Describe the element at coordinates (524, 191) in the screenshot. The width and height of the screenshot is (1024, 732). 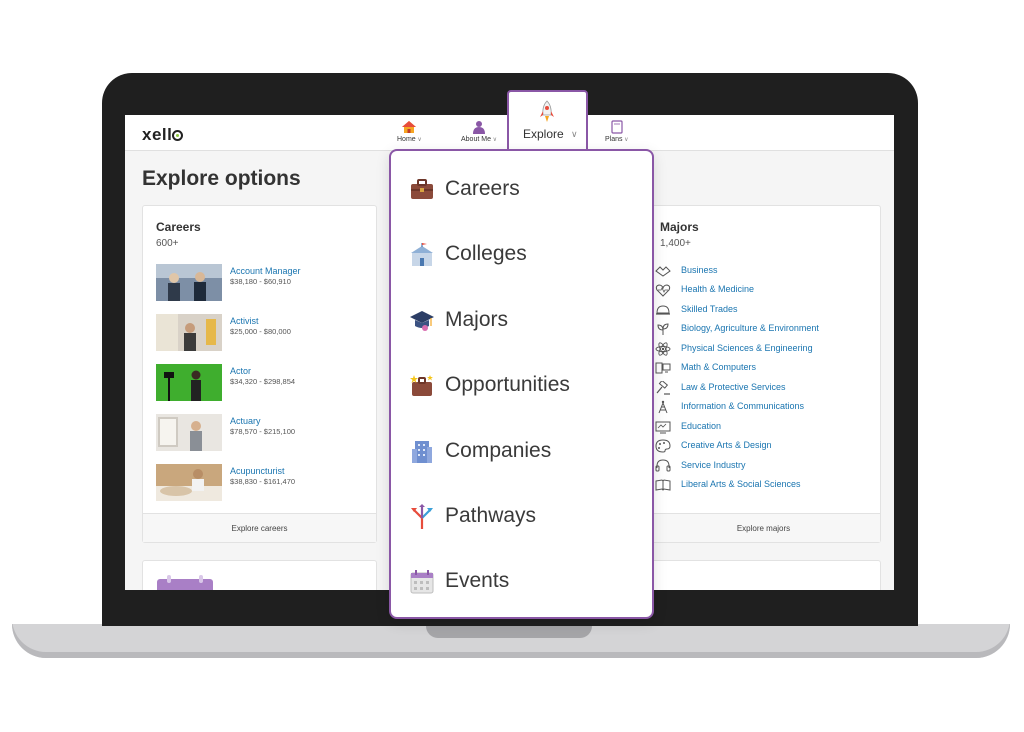
I see `dropdown-item-careers: Careers` at that location.